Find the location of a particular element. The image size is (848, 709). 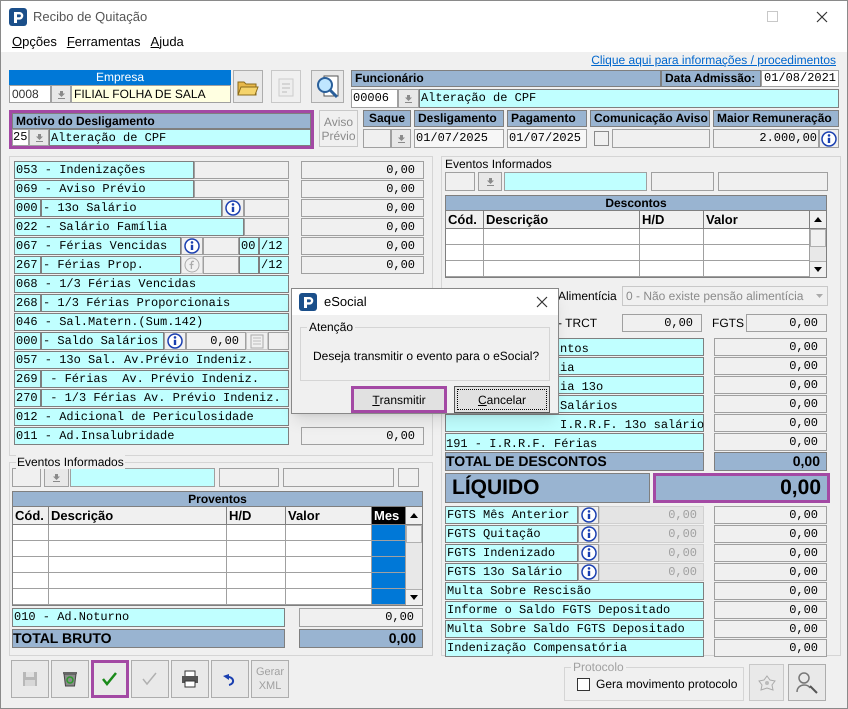

date-field: 01/08/2021 is located at coordinates (800, 78).